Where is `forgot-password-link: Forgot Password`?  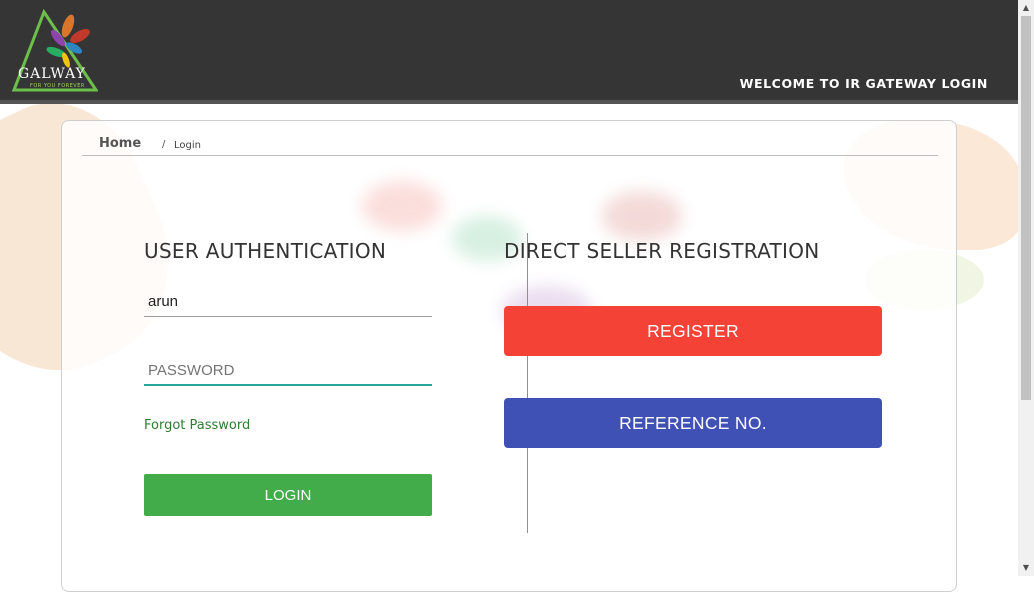 forgot-password-link: Forgot Password is located at coordinates (197, 425).